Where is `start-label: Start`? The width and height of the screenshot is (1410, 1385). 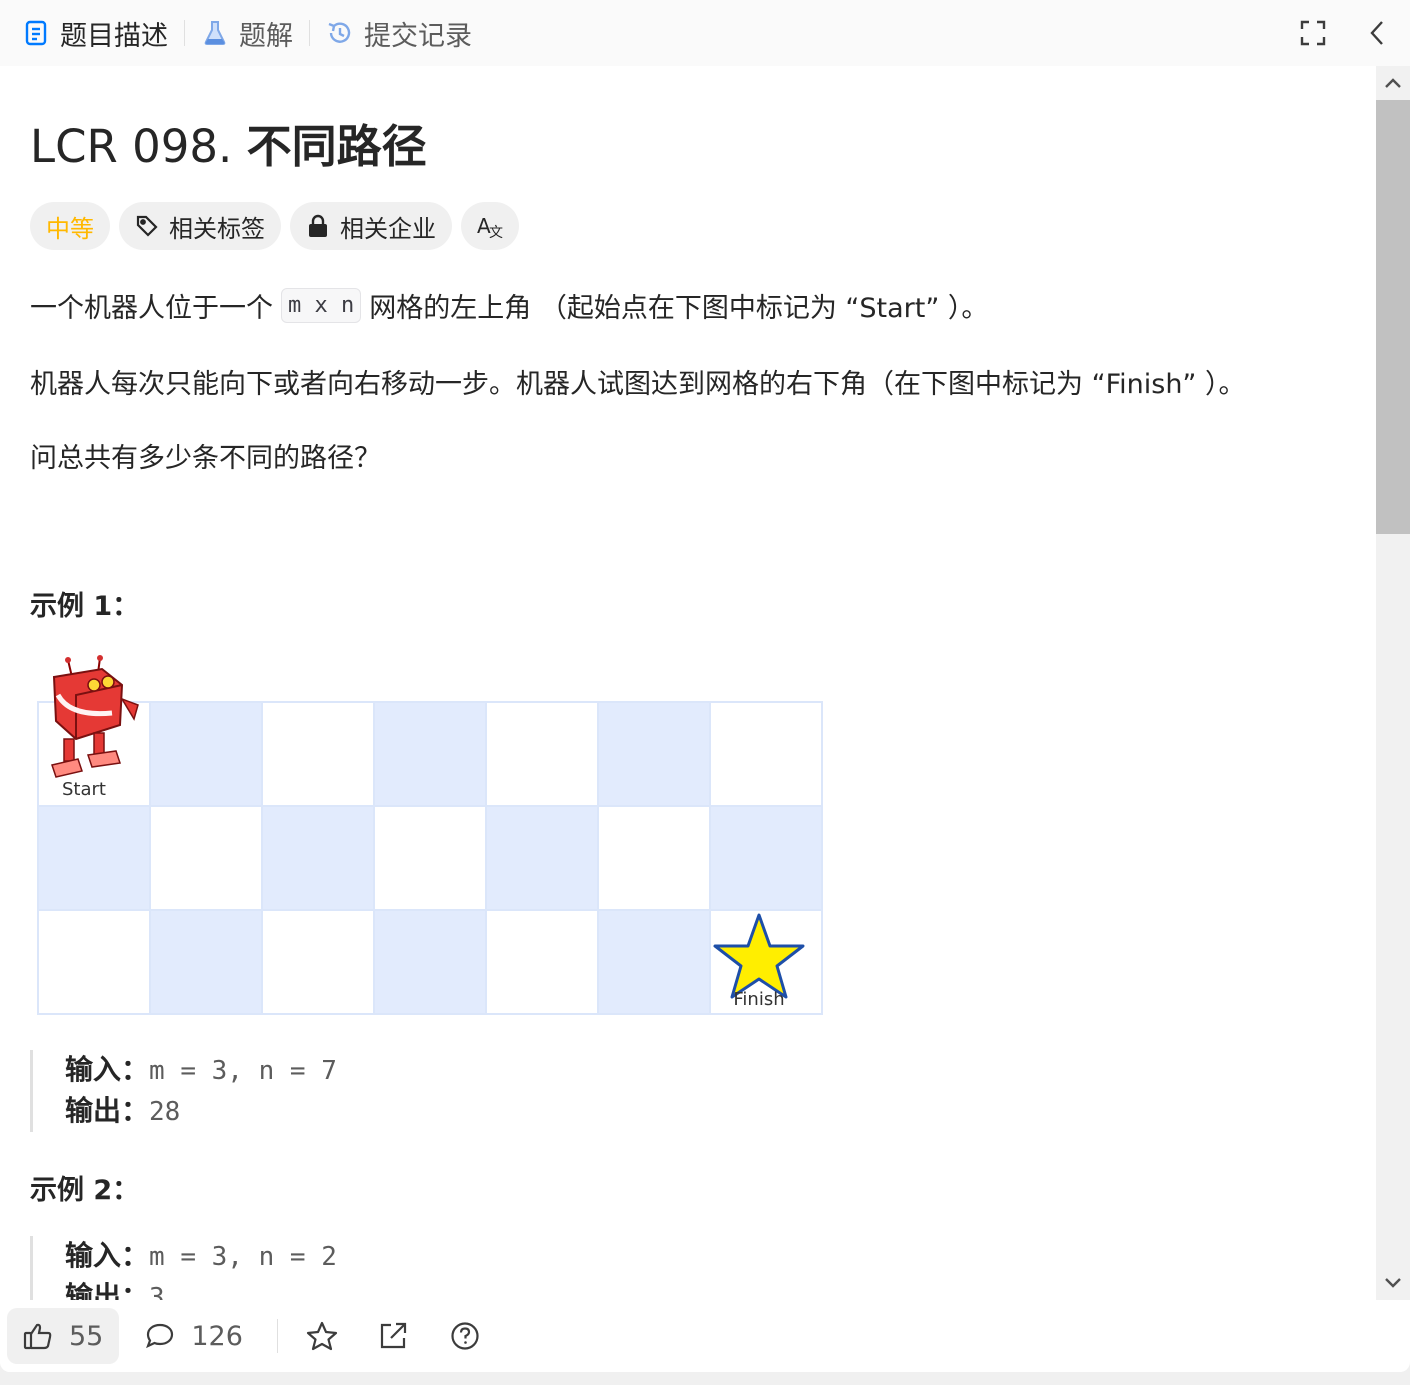
start-label: Start is located at coordinates (84, 789).